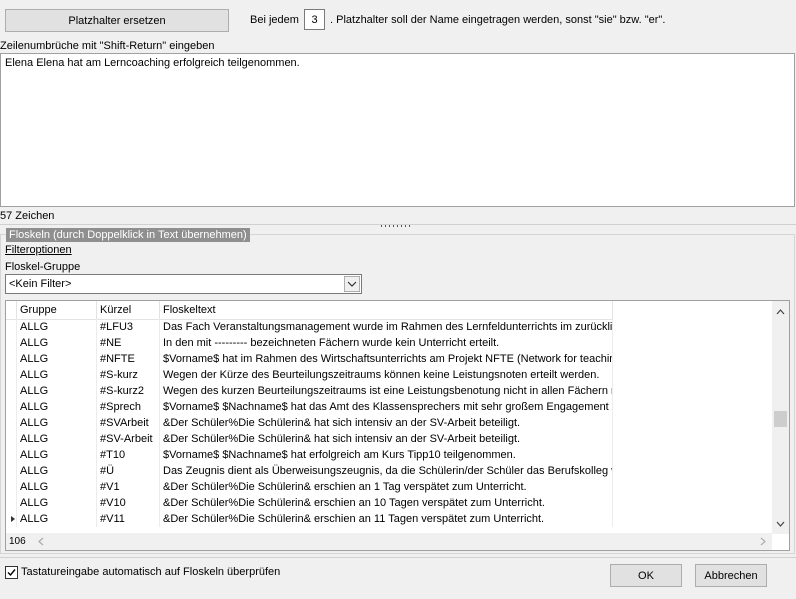 The width and height of the screenshot is (796, 599). I want to click on triangle-right-icon, so click(13, 519).